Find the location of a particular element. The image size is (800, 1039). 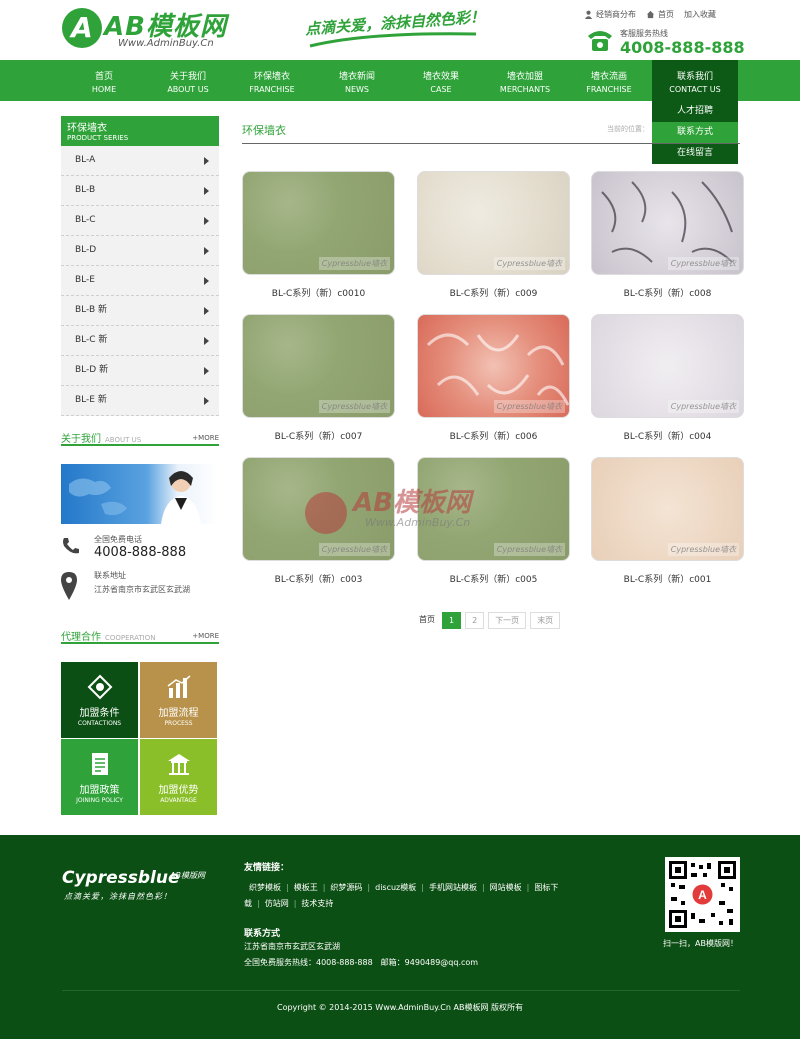

friend-link: 网站模板 is located at coordinates (506, 887).